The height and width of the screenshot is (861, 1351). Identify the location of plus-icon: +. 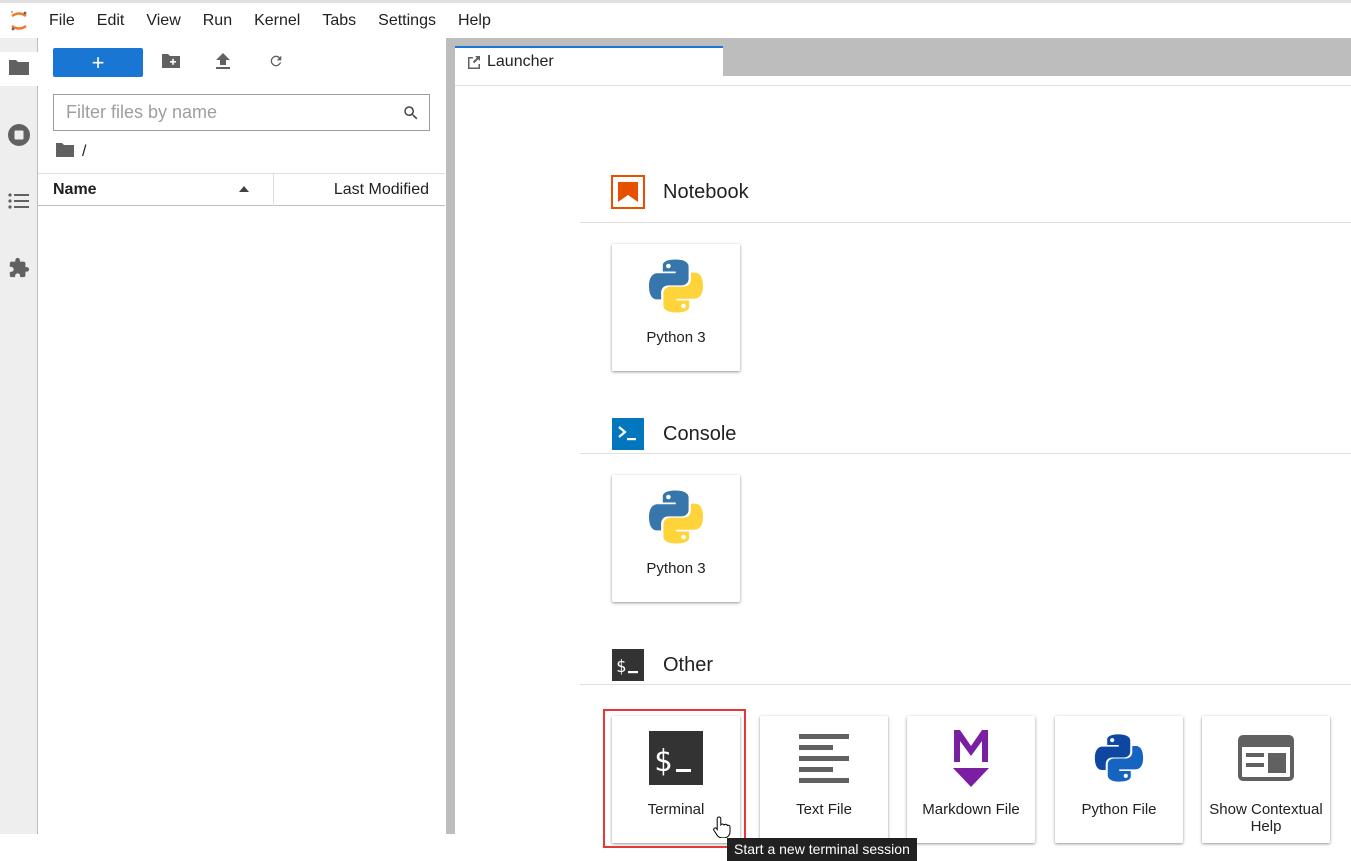
(98, 62).